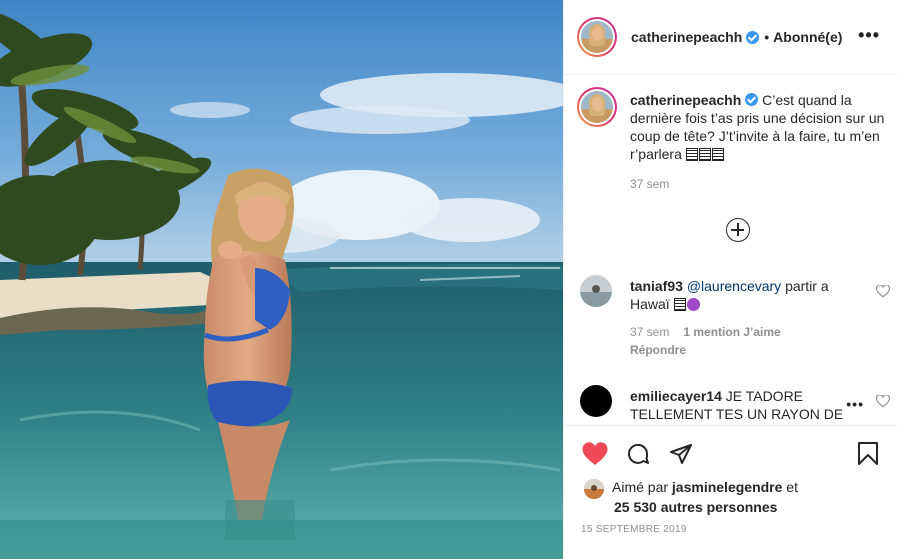 The width and height of the screenshot is (897, 559). Describe the element at coordinates (705, 154) in the screenshot. I see `emoji-glyphs` at that location.